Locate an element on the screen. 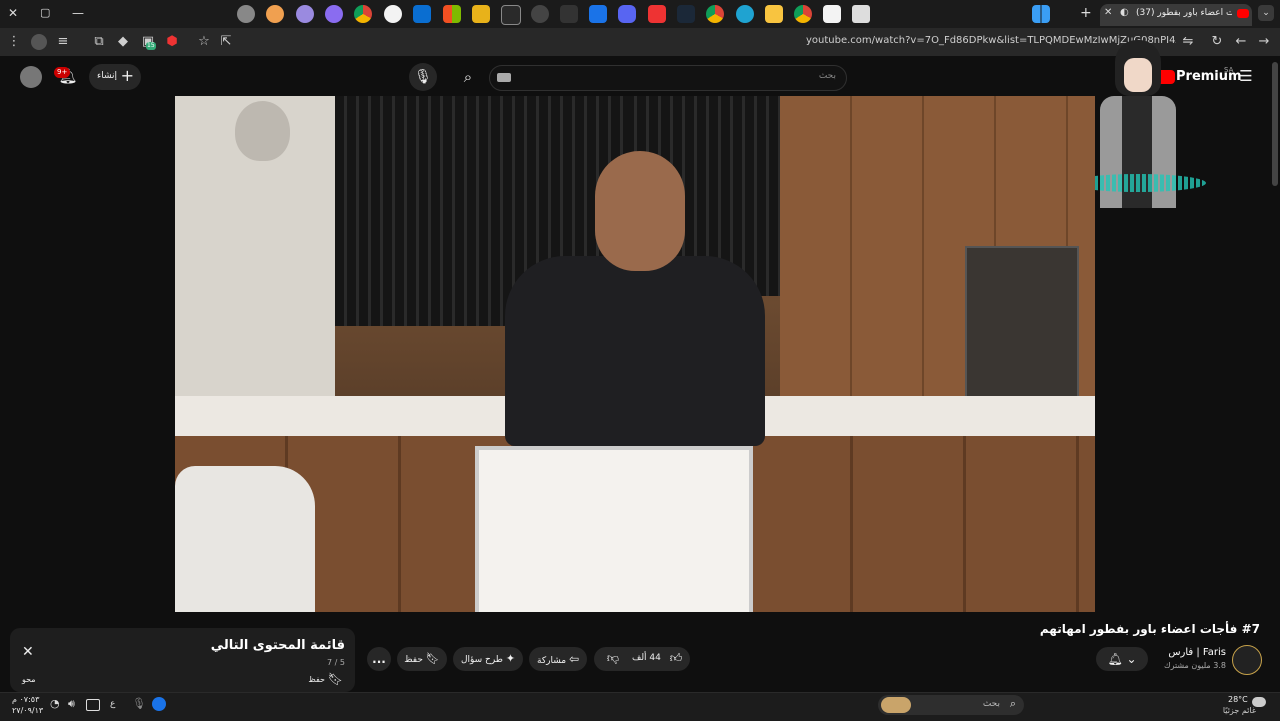 The height and width of the screenshot is (721, 1280). extensions-icon: ⧉ is located at coordinates (99, 42).